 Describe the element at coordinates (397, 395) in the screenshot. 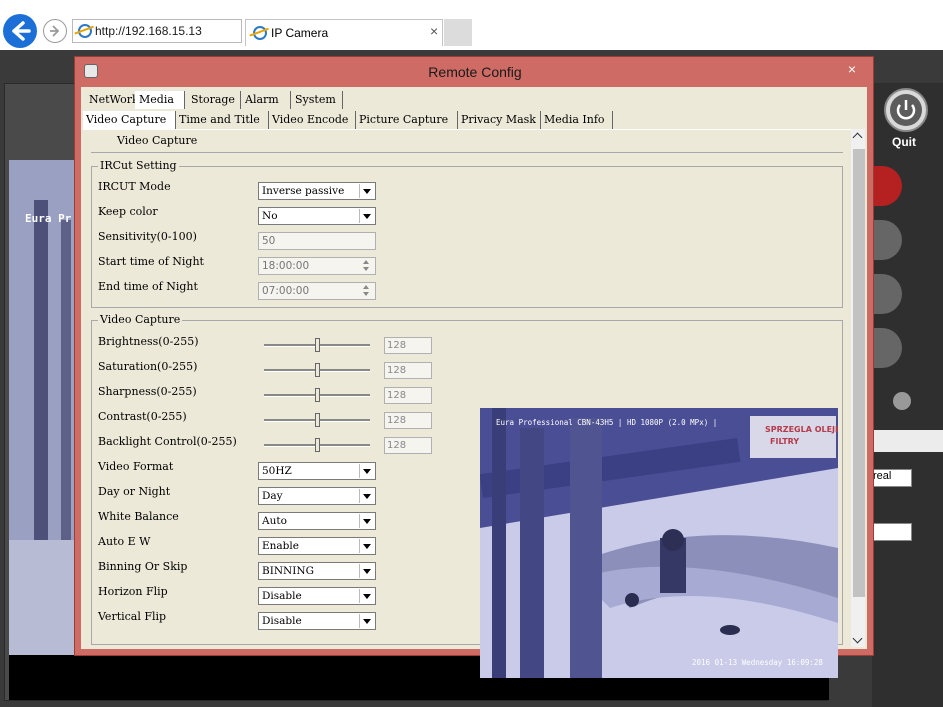

I see `sharpness-value: 128` at that location.